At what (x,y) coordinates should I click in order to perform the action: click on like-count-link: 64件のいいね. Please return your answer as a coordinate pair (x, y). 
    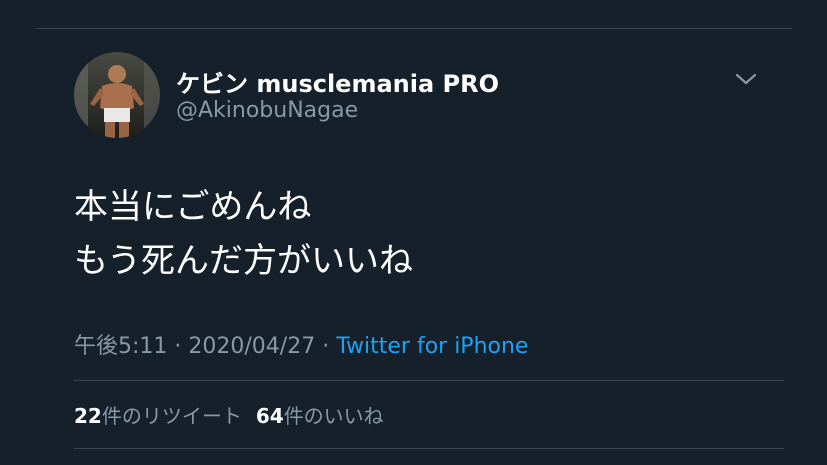
    Looking at the image, I should click on (320, 416).